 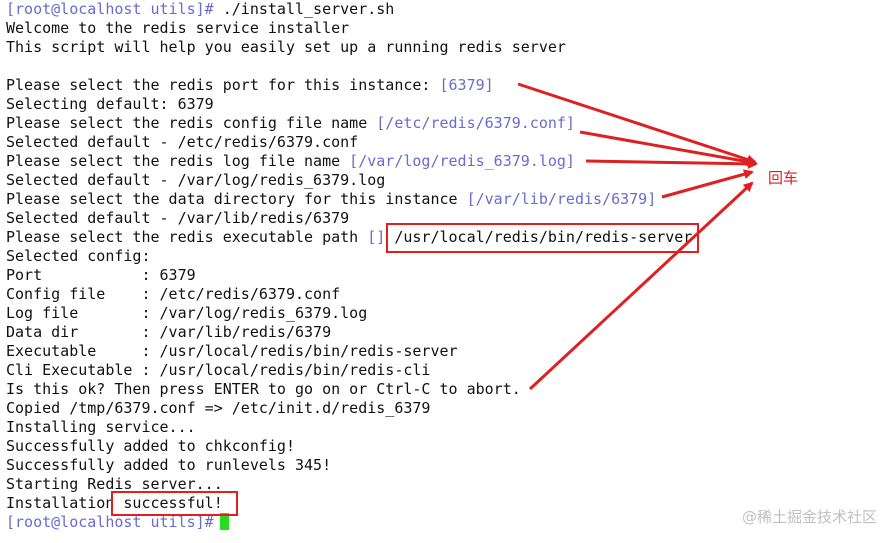 What do you see at coordinates (173, 294) in the screenshot?
I see `config-file: Config file : /etc/redis/6379.conf` at bounding box center [173, 294].